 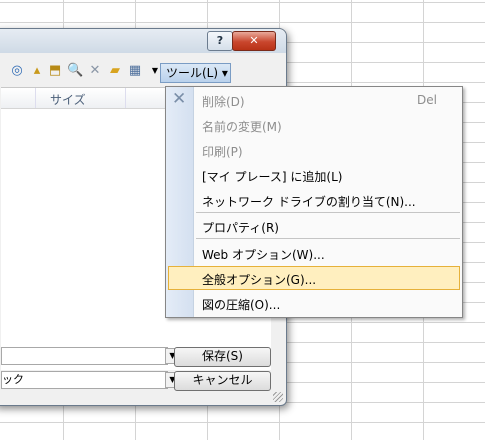 What do you see at coordinates (254, 41) in the screenshot?
I see `close-button: ✕` at bounding box center [254, 41].